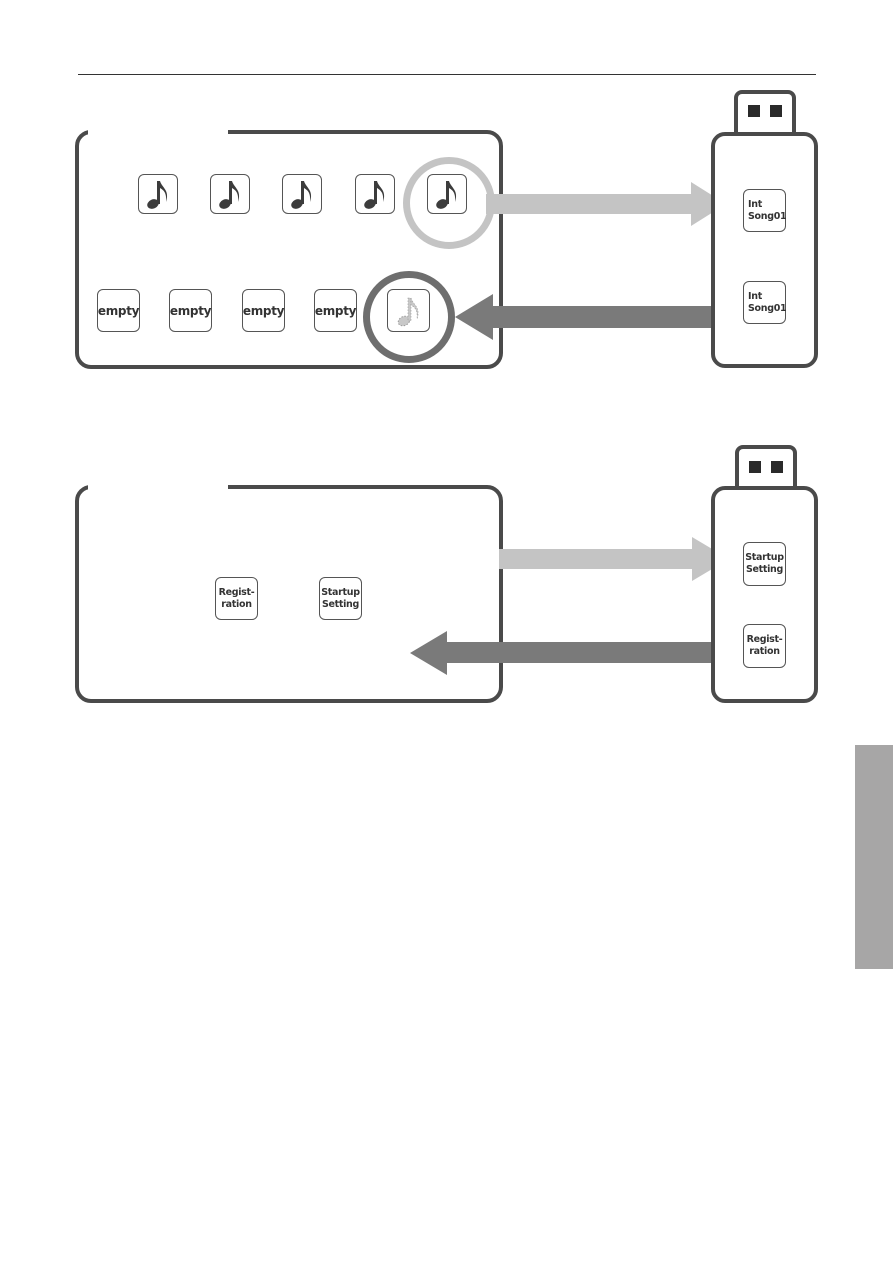 This screenshot has width=893, height=1263. What do you see at coordinates (764, 569) in the screenshot?
I see `usb-file-name-line2: Setting` at bounding box center [764, 569].